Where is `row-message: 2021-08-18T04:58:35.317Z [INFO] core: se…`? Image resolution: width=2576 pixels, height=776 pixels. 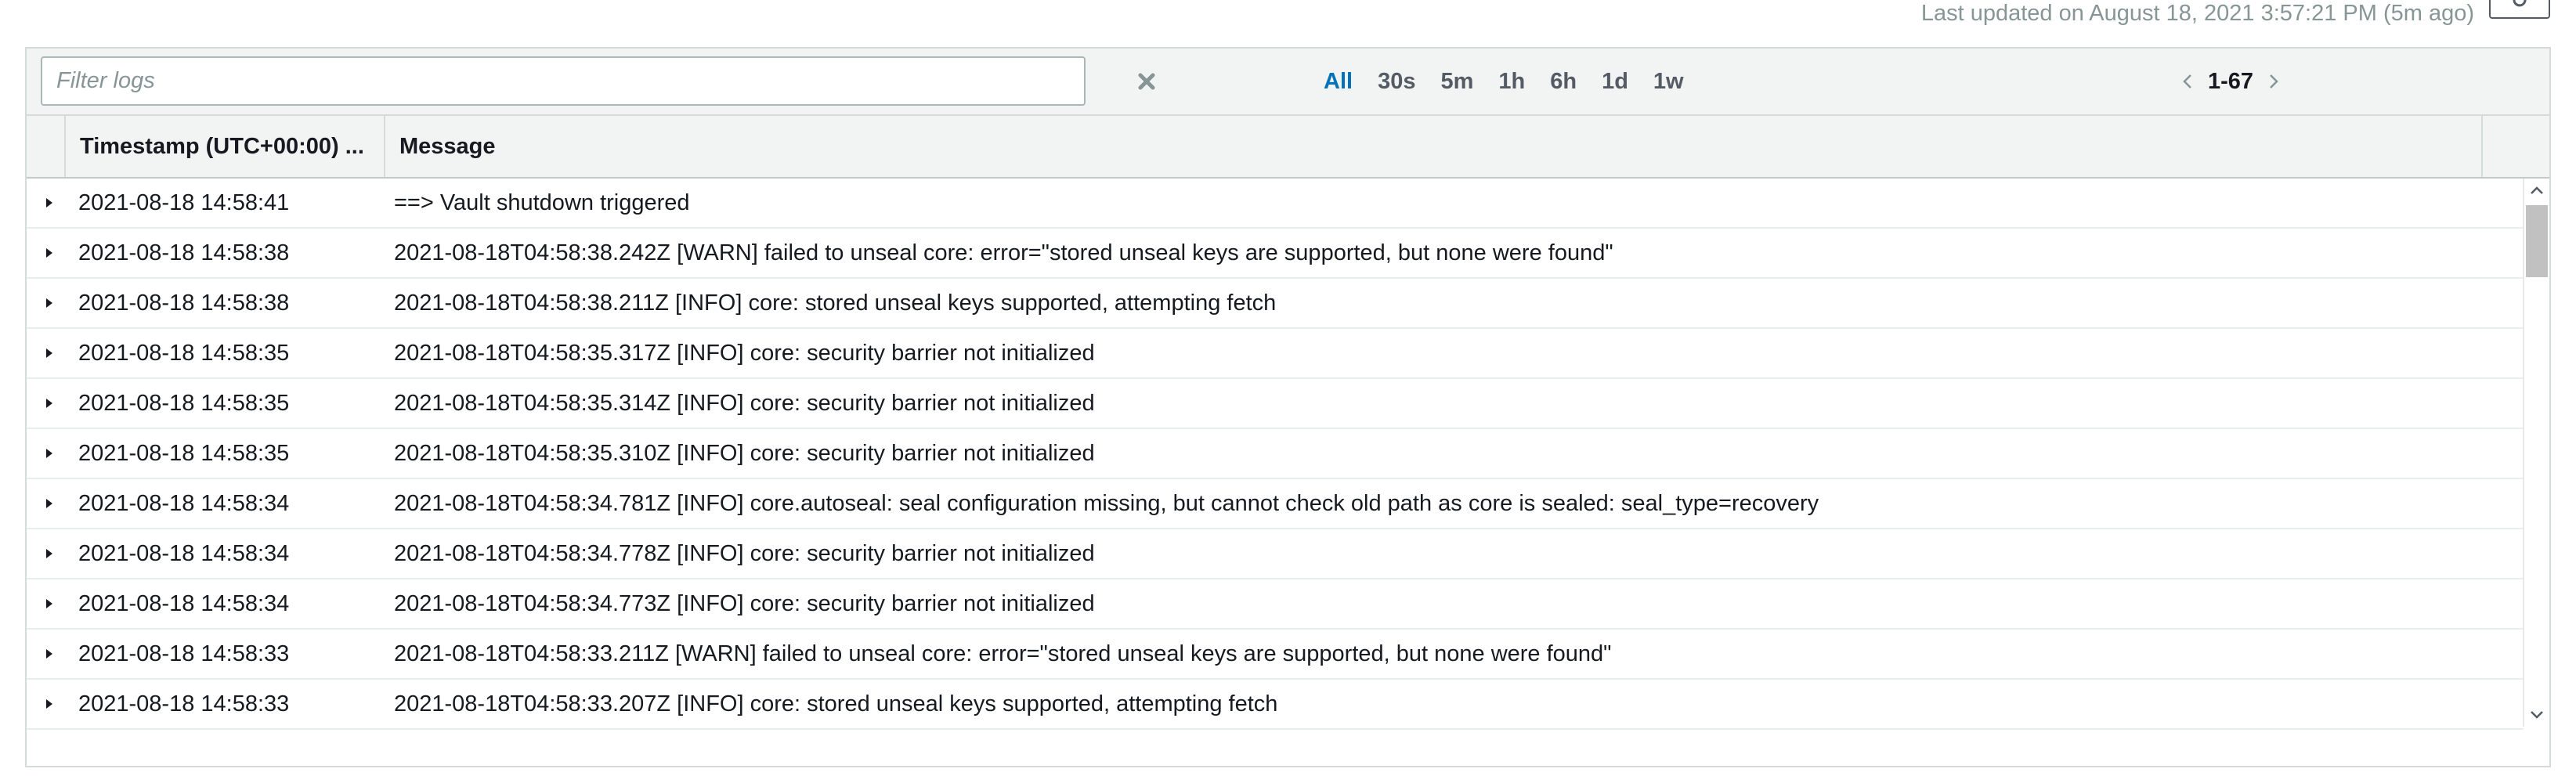
row-message: 2021-08-18T04:58:35.317Z [INFO] core: se… is located at coordinates (744, 353).